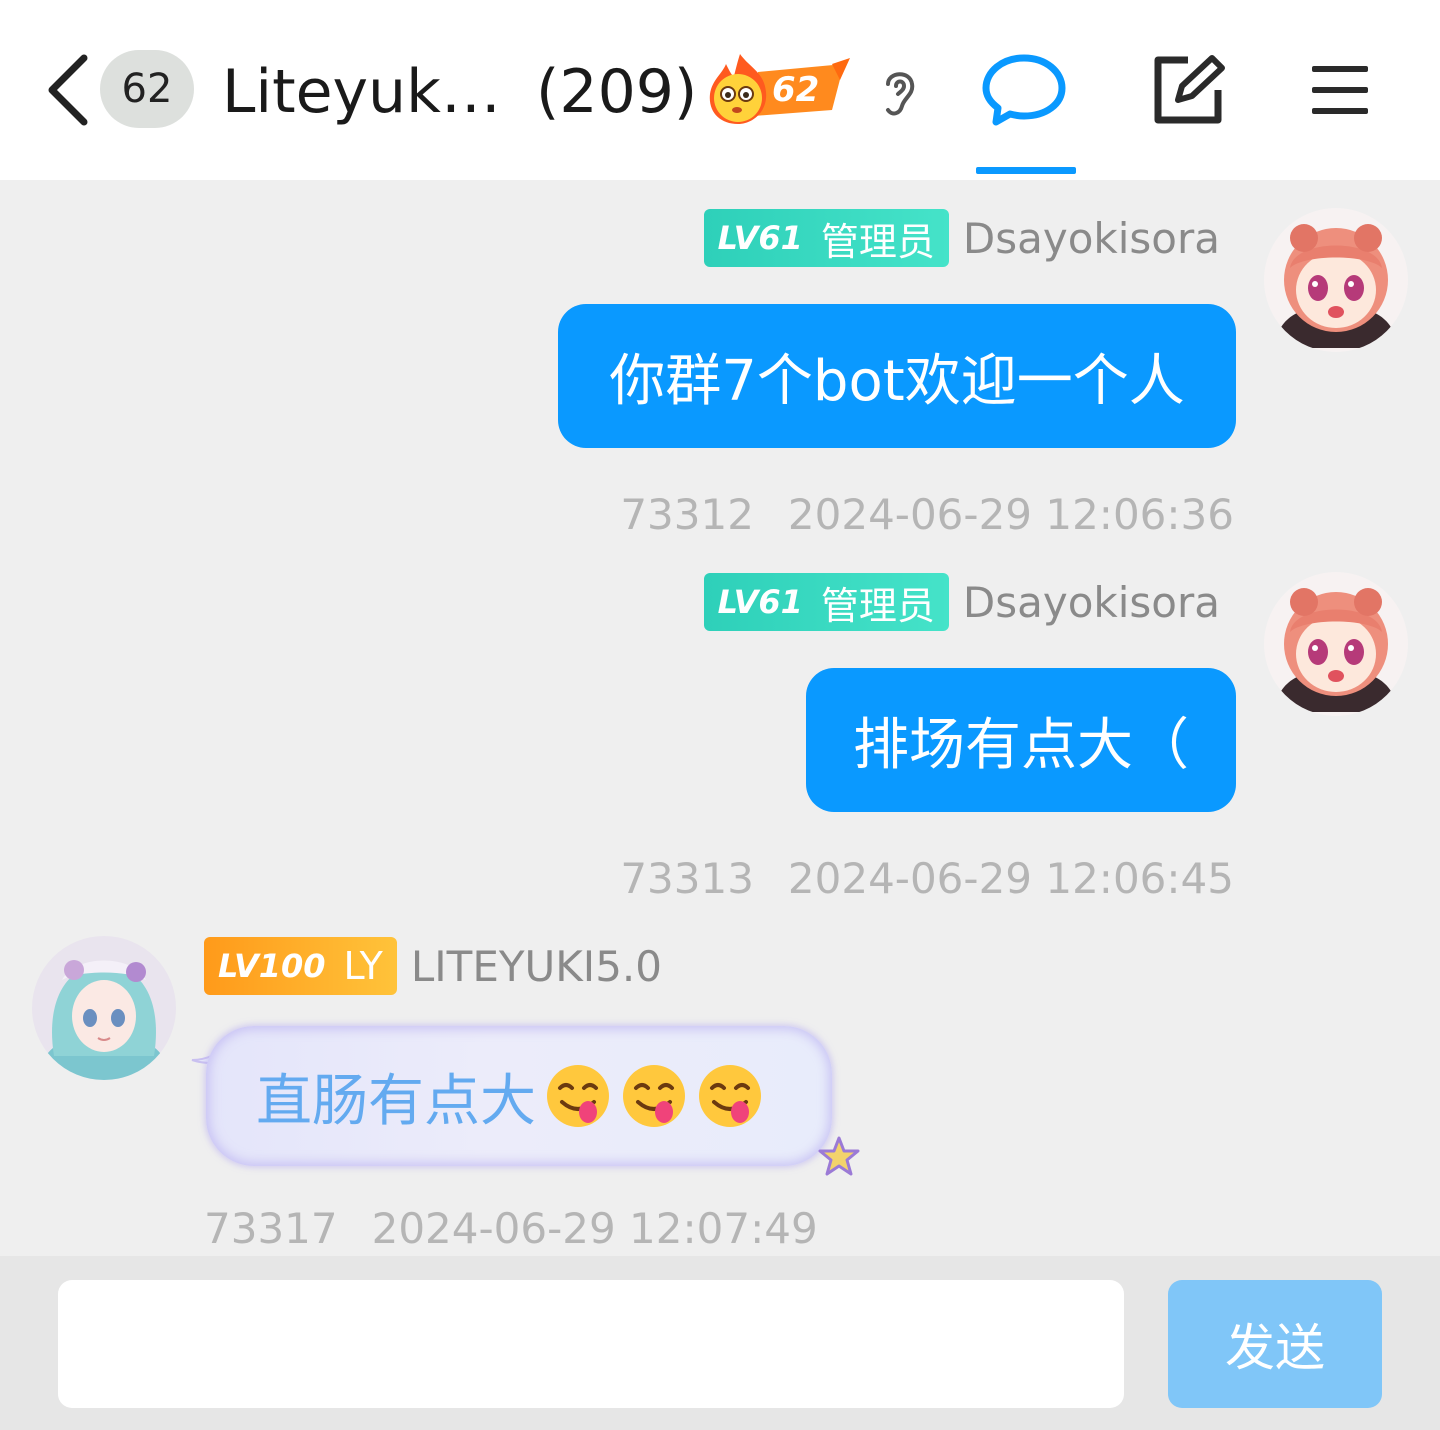  I want to click on message-footer: 73317 2024-06-29 12:07:49, so click(511, 1228).